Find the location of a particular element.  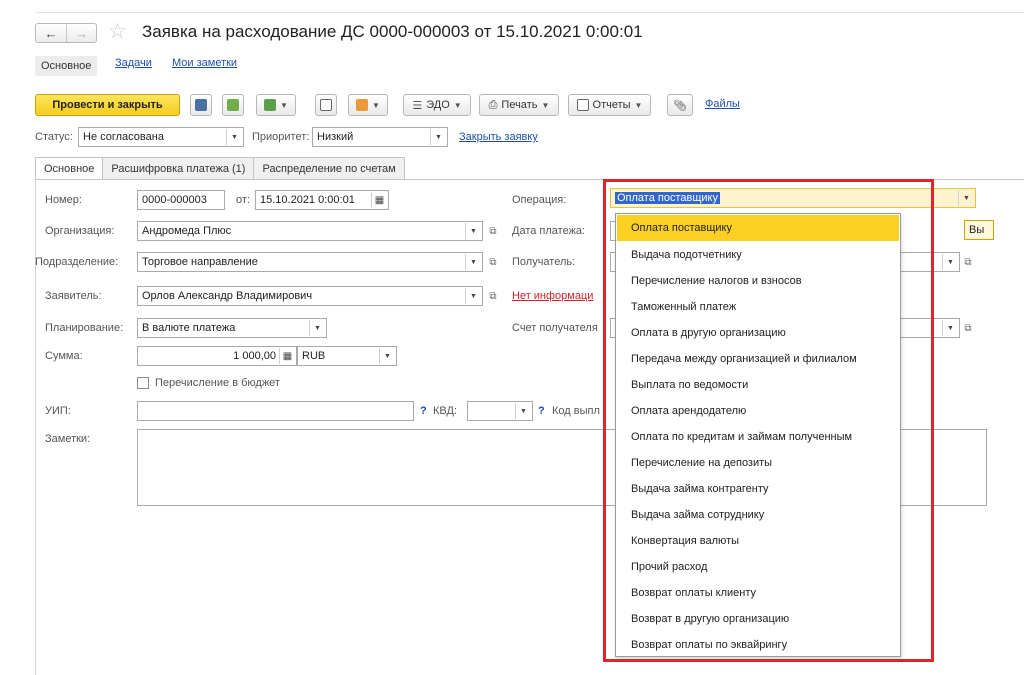

reports-icon is located at coordinates (582, 105).